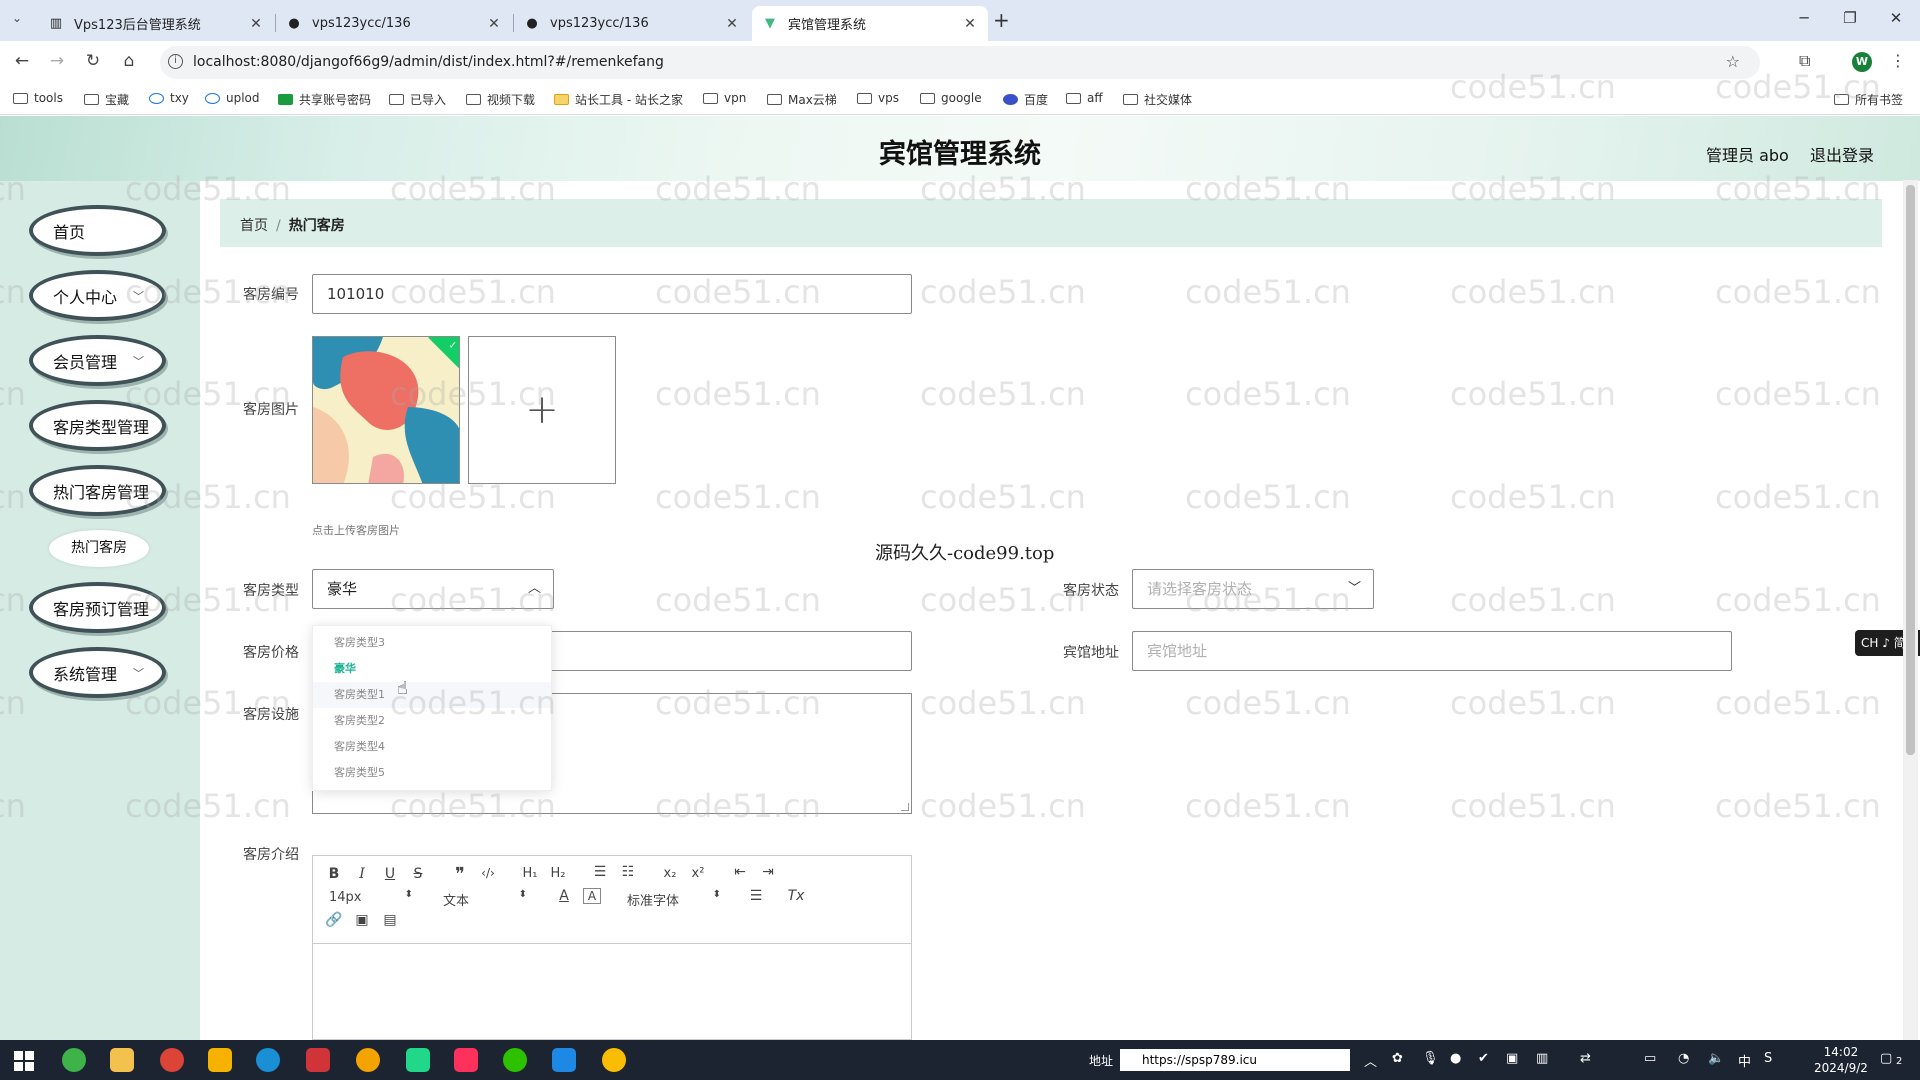 The height and width of the screenshot is (1080, 1920). Describe the element at coordinates (632, 23) in the screenshot. I see `browser-tab-3: ● vps123ycc/136 ✕` at that location.